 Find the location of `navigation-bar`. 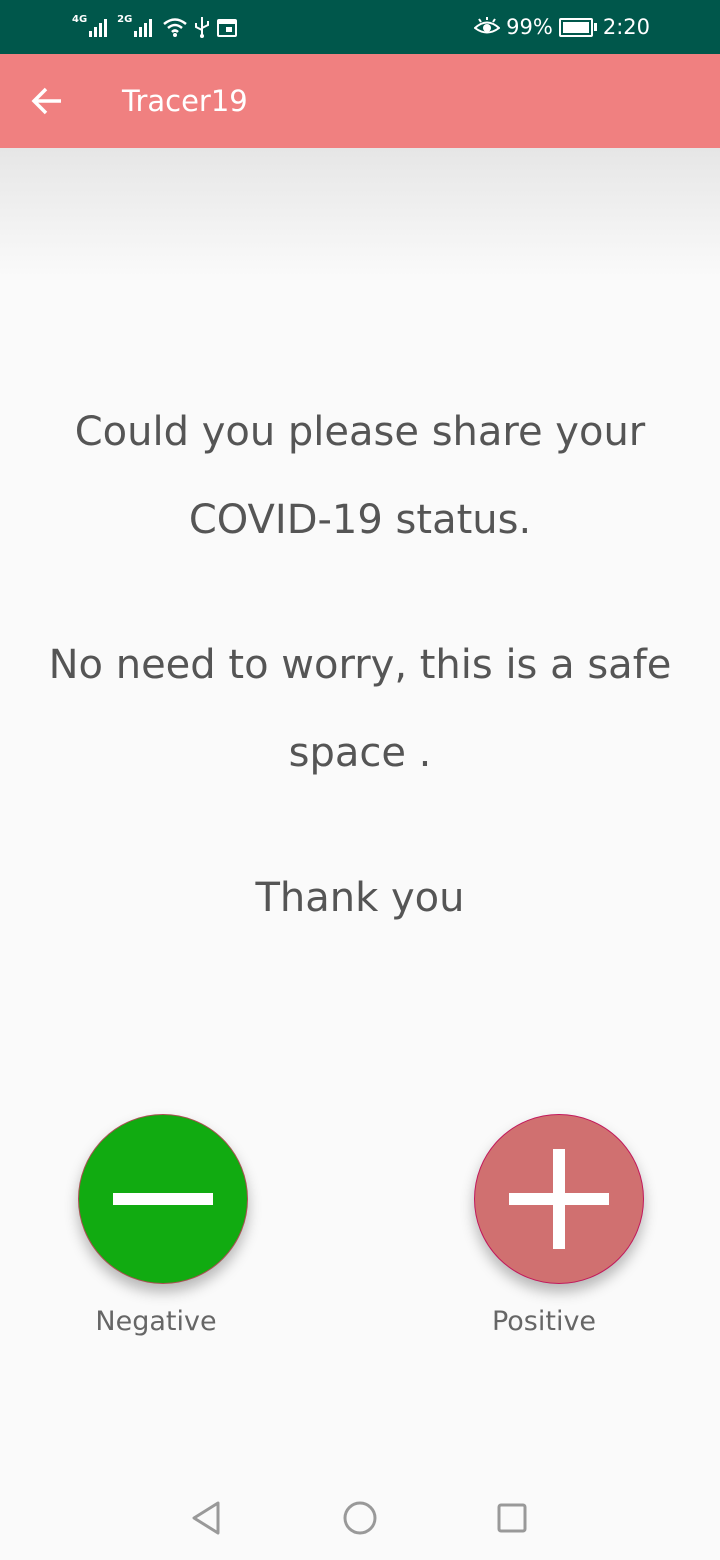

navigation-bar is located at coordinates (360, 1518).